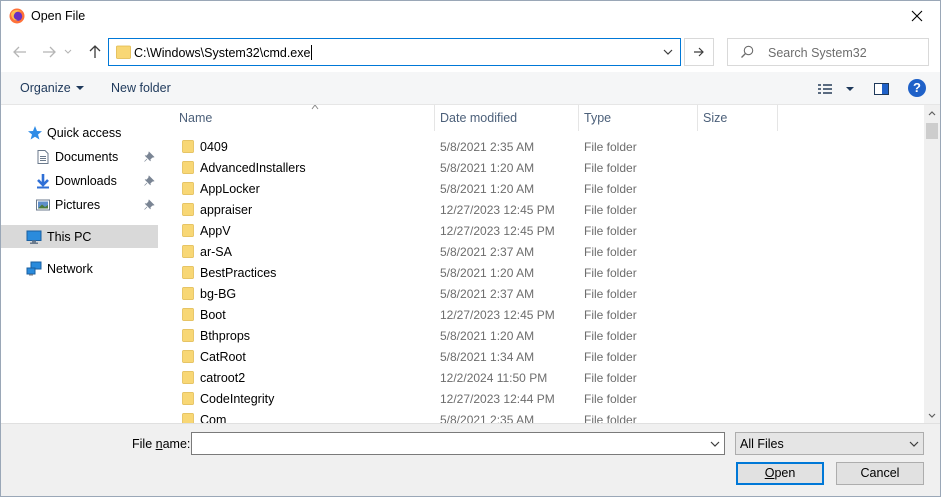 The height and width of the screenshot is (497, 941). What do you see at coordinates (542, 293) in the screenshot?
I see `table-row: bg-BG 5/8/2021 2:37 AM File folder` at bounding box center [542, 293].